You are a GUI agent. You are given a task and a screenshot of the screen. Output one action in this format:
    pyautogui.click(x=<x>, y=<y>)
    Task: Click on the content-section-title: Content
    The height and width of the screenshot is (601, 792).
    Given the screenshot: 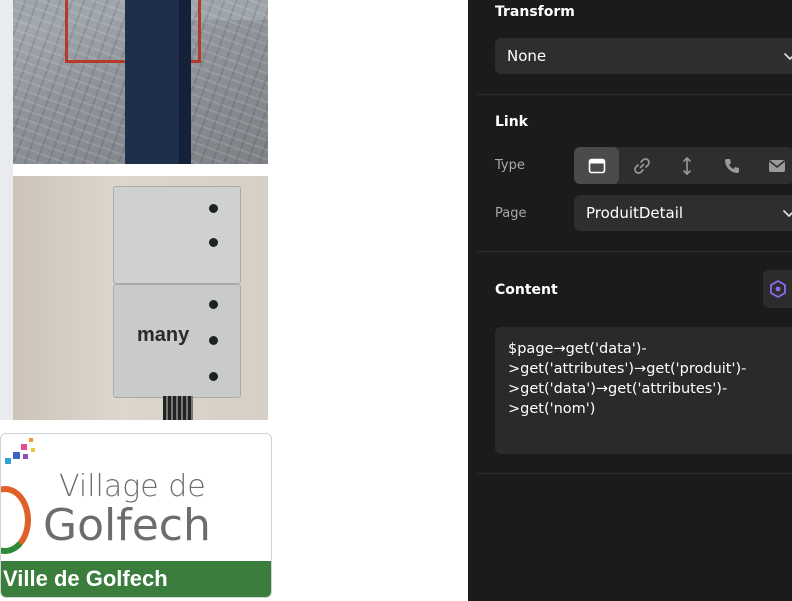 What is the action you would take?
    pyautogui.click(x=526, y=290)
    